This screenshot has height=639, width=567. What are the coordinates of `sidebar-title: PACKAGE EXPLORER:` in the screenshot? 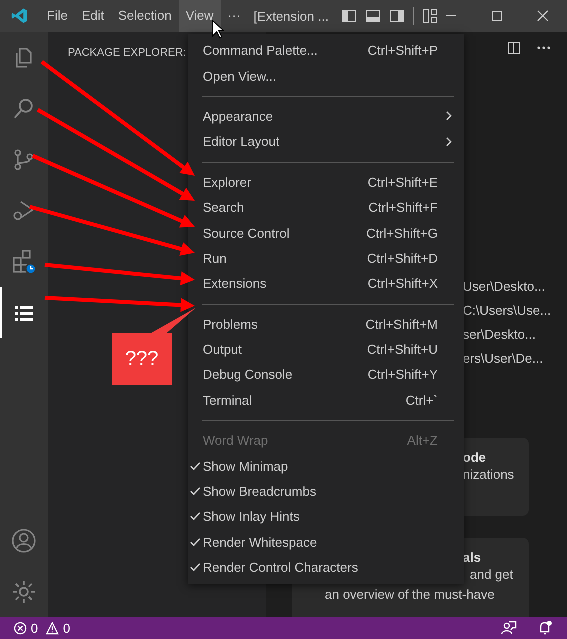 It's located at (127, 53).